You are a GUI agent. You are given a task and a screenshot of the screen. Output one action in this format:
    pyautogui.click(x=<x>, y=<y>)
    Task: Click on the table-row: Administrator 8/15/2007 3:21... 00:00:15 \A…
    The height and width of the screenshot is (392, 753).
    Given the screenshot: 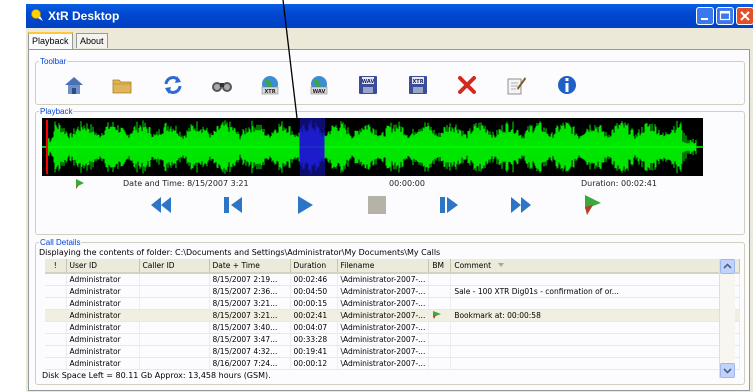 What is the action you would take?
    pyautogui.click(x=393, y=303)
    